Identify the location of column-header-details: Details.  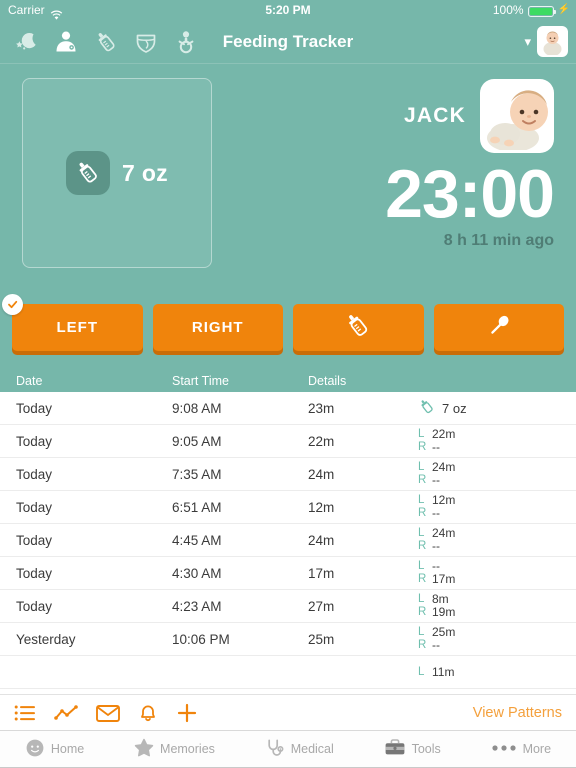
(327, 381).